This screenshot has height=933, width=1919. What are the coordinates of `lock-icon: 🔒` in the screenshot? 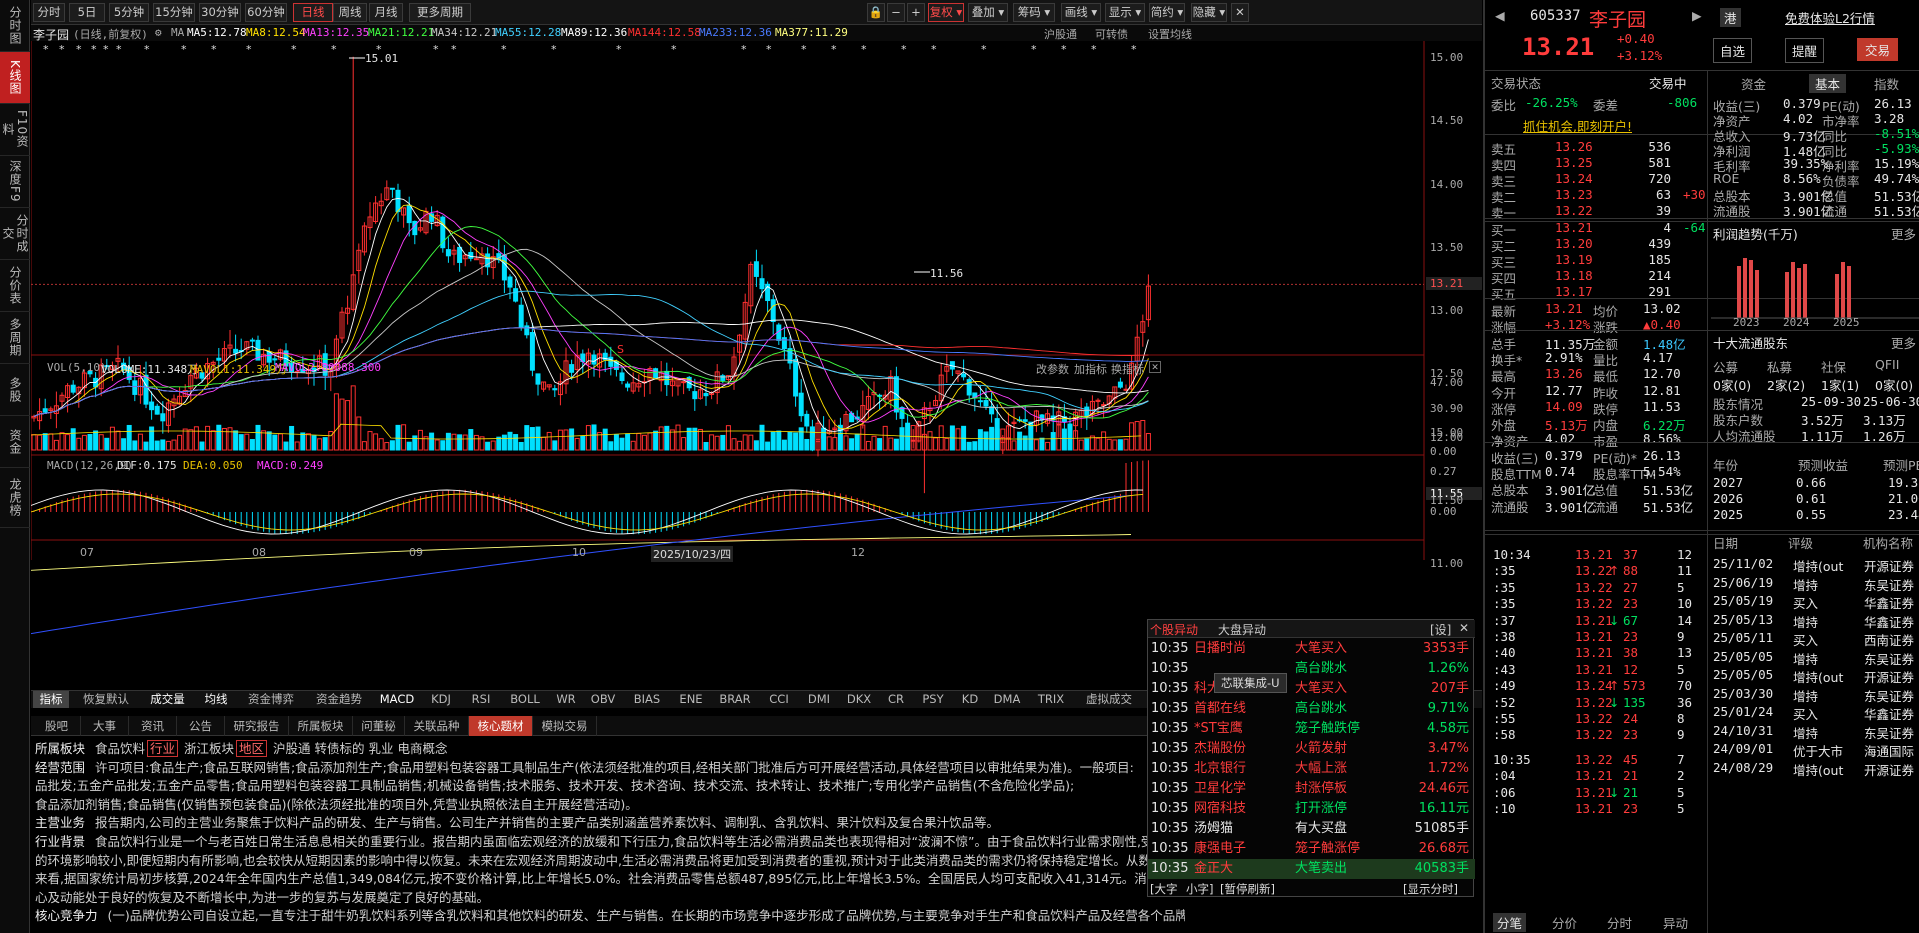 It's located at (876, 12).